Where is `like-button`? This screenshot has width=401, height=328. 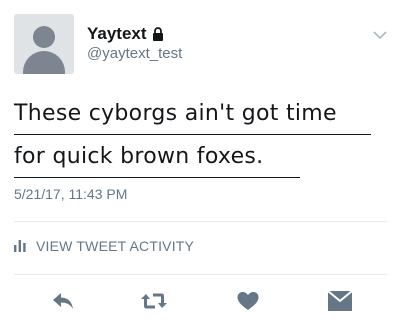 like-button is located at coordinates (248, 301).